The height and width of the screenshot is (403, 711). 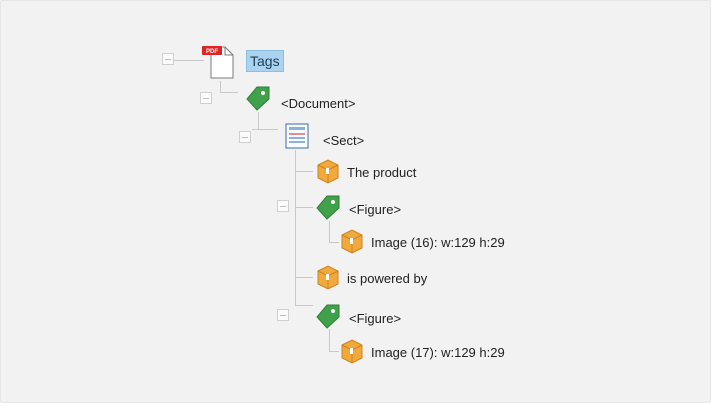 I want to click on tree-label-root: Tags, so click(x=265, y=61).